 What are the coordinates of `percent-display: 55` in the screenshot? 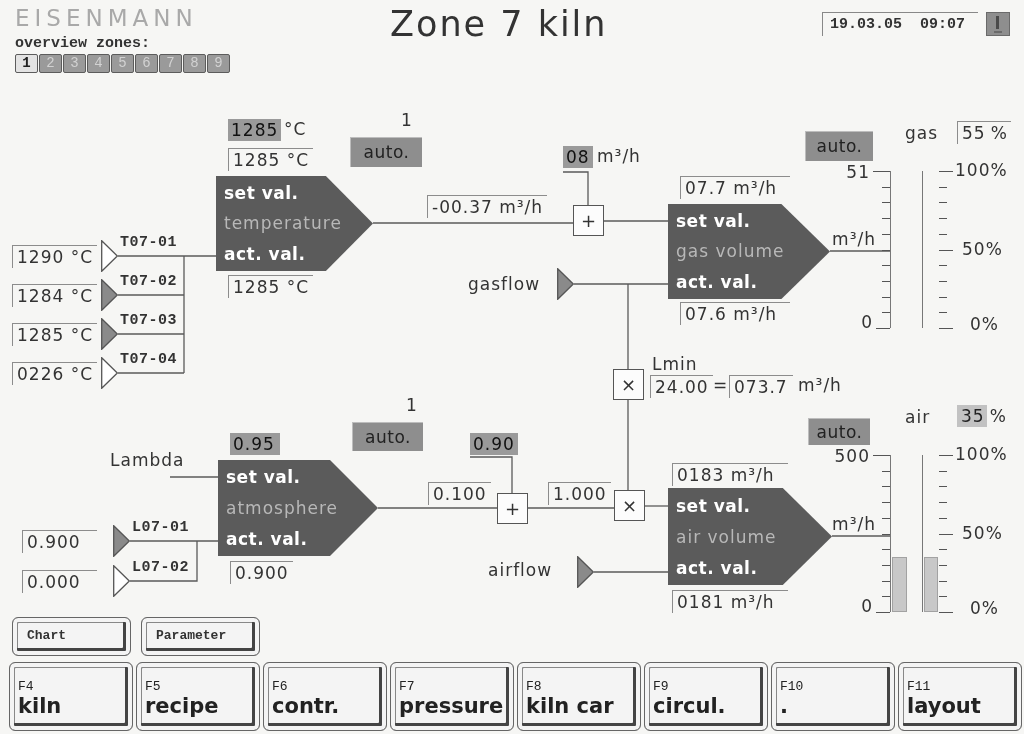 It's located at (972, 132).